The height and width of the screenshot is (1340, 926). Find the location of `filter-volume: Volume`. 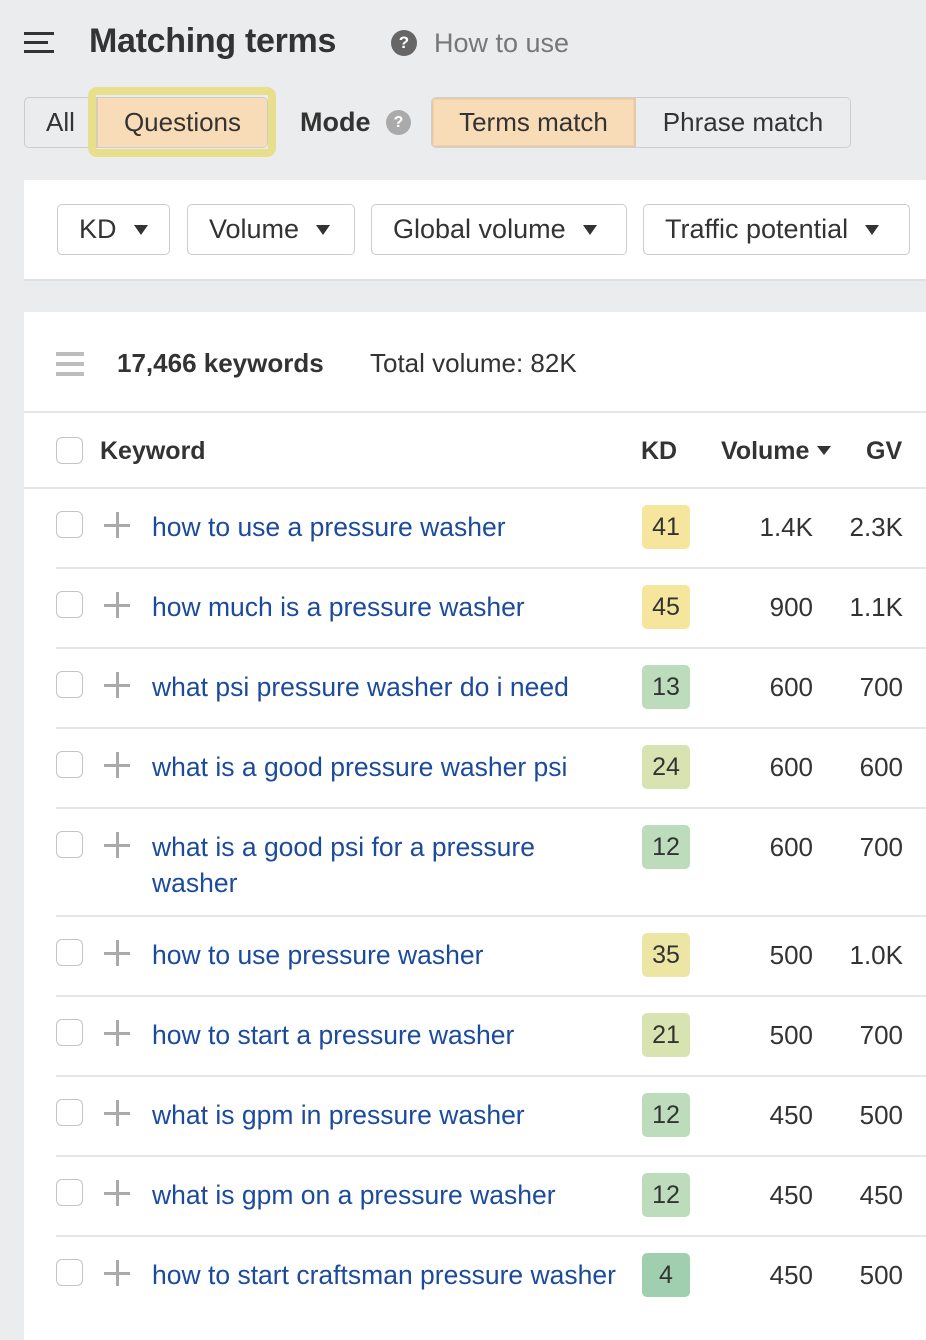

filter-volume: Volume is located at coordinates (271, 229).